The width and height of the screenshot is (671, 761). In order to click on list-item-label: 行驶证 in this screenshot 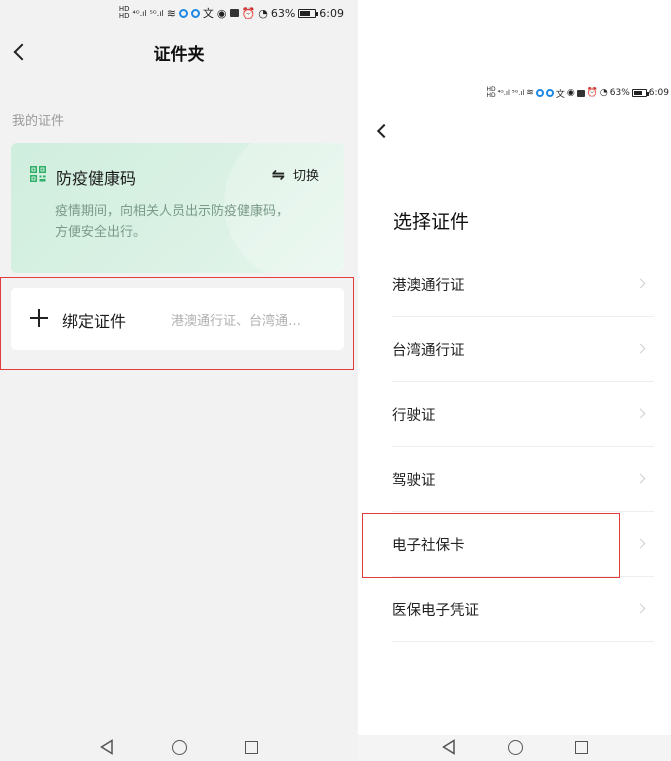, I will do `click(414, 415)`.